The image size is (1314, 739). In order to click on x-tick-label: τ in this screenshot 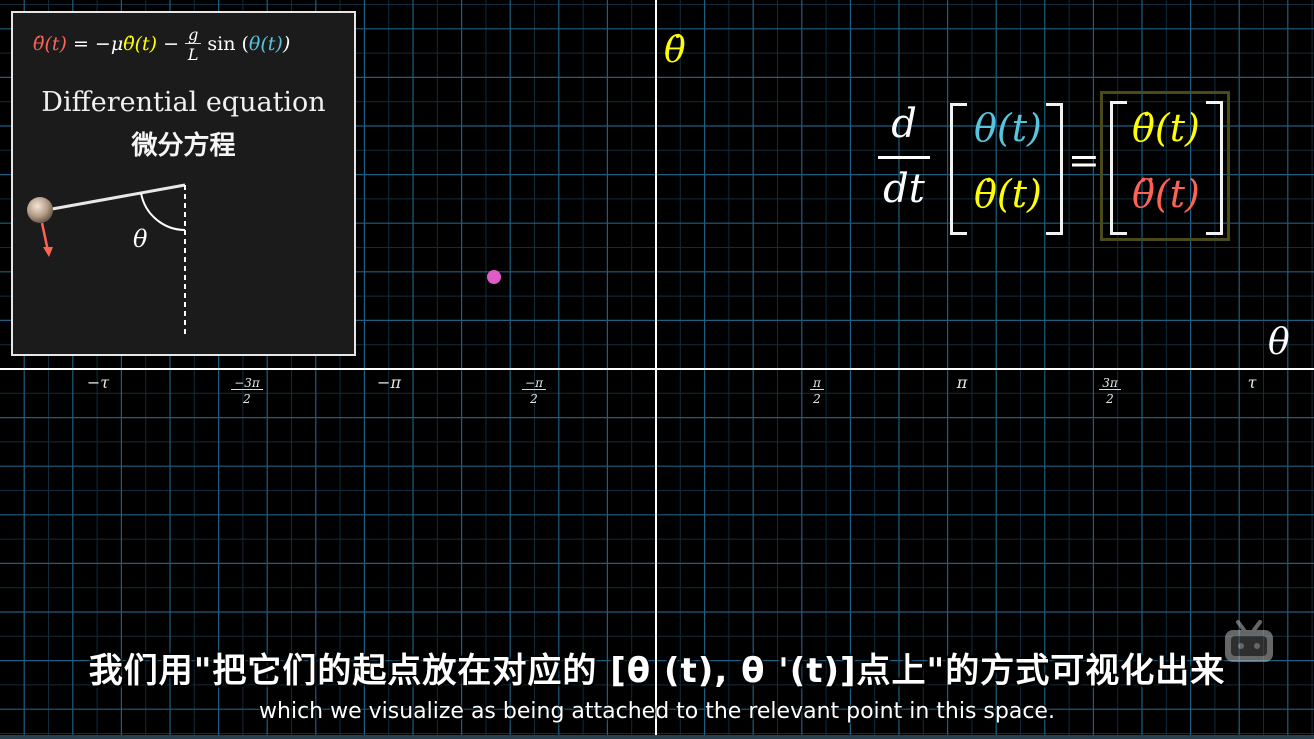, I will do `click(1252, 382)`.